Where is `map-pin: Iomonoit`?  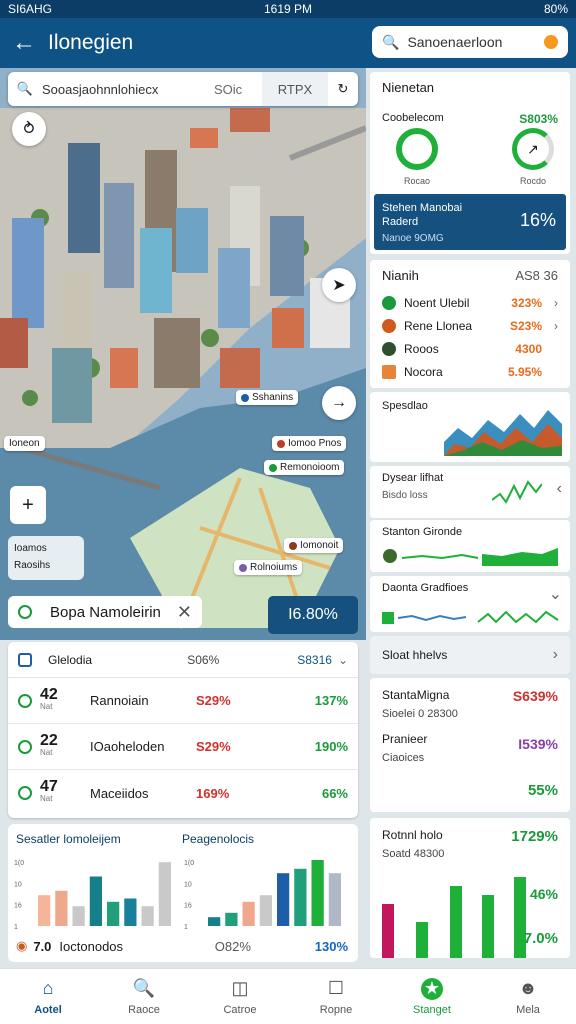 map-pin: Iomonoit is located at coordinates (314, 545).